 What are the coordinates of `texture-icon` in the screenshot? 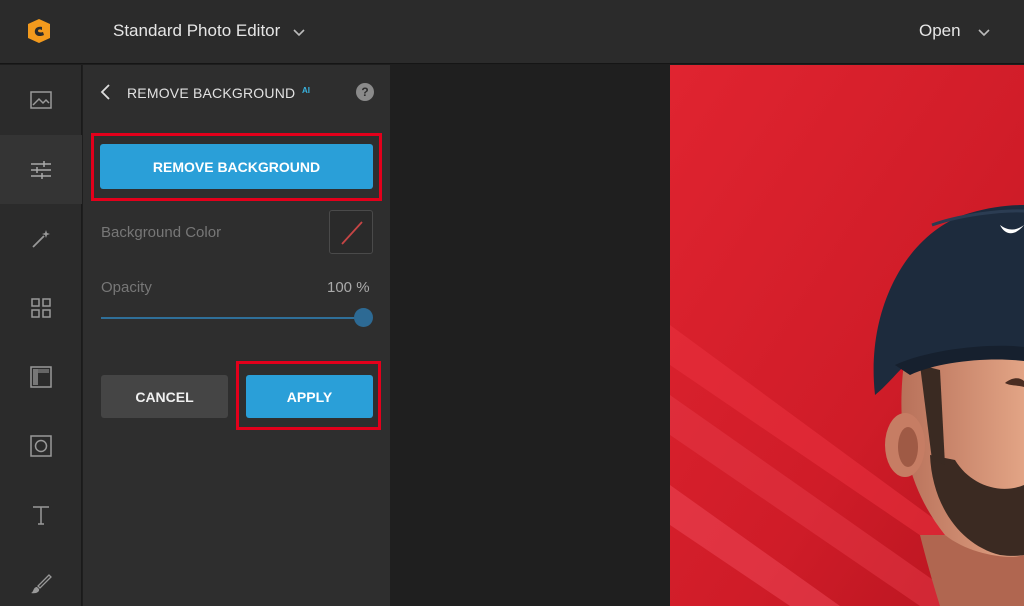 It's located at (41, 376).